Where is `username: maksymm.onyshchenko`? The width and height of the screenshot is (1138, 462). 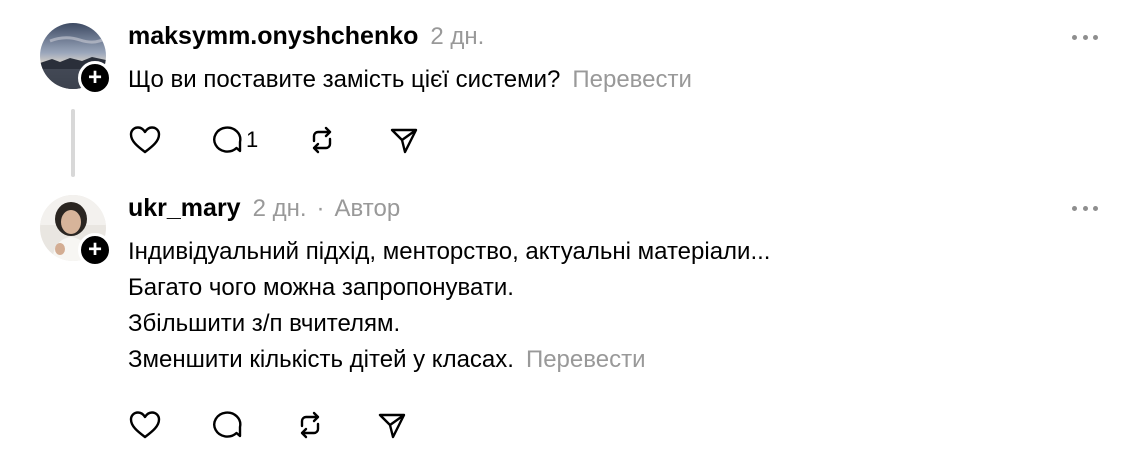
username: maksymm.onyshchenko is located at coordinates (273, 36).